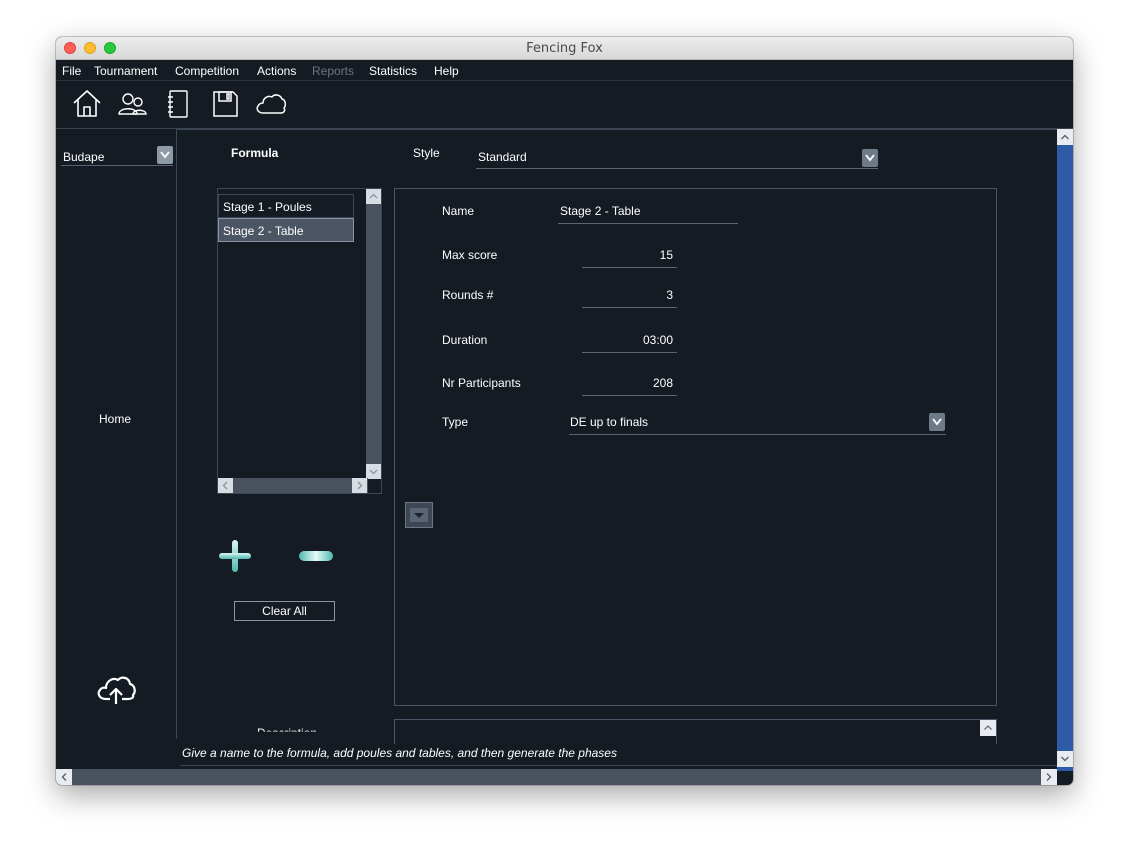 This screenshot has width=1129, height=859. What do you see at coordinates (669, 295) in the screenshot?
I see `rounds-value: 3` at bounding box center [669, 295].